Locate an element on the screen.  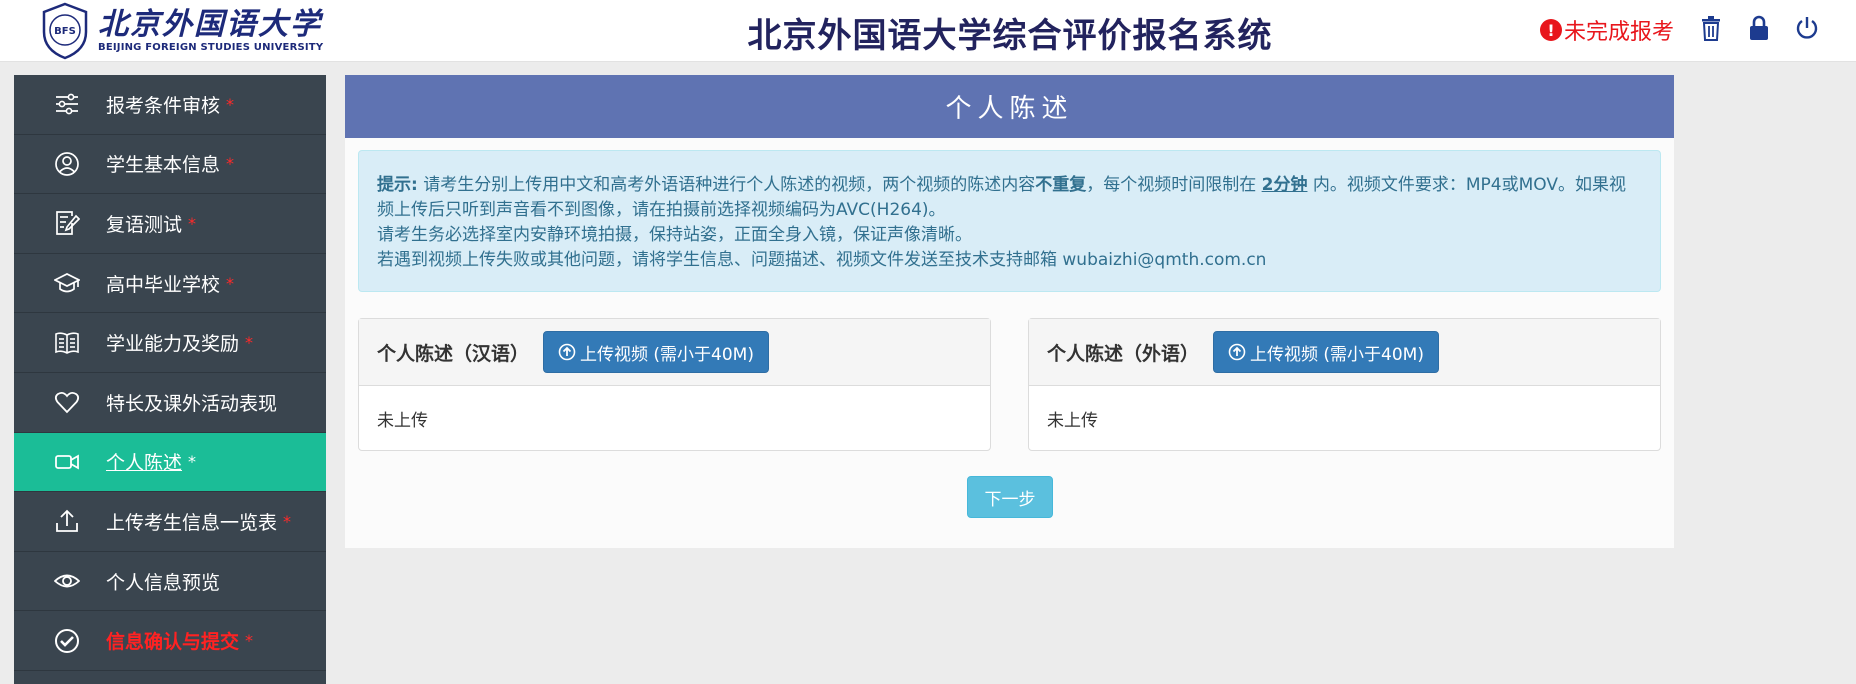
power-icon is located at coordinates (1807, 28).